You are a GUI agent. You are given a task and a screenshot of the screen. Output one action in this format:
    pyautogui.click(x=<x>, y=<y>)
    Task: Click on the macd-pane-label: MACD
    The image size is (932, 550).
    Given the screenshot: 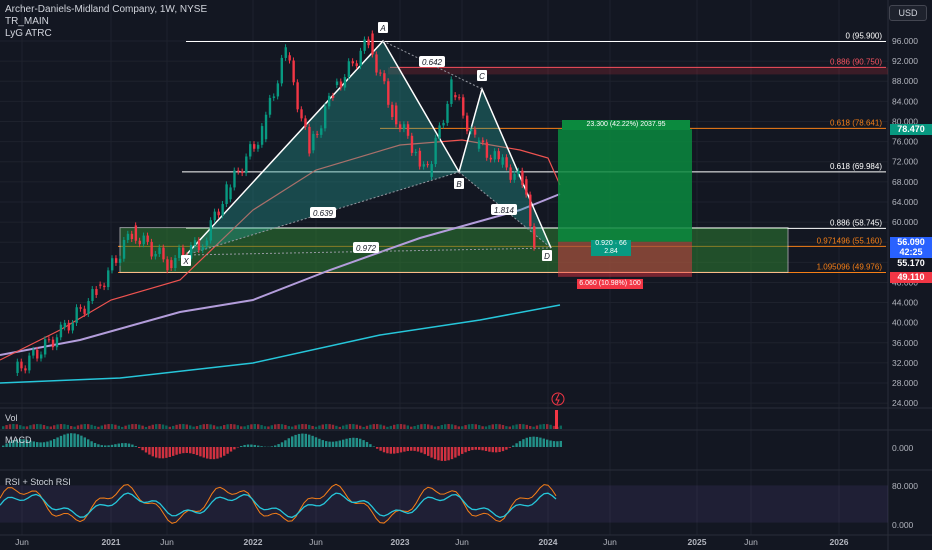 What is the action you would take?
    pyautogui.click(x=18, y=440)
    